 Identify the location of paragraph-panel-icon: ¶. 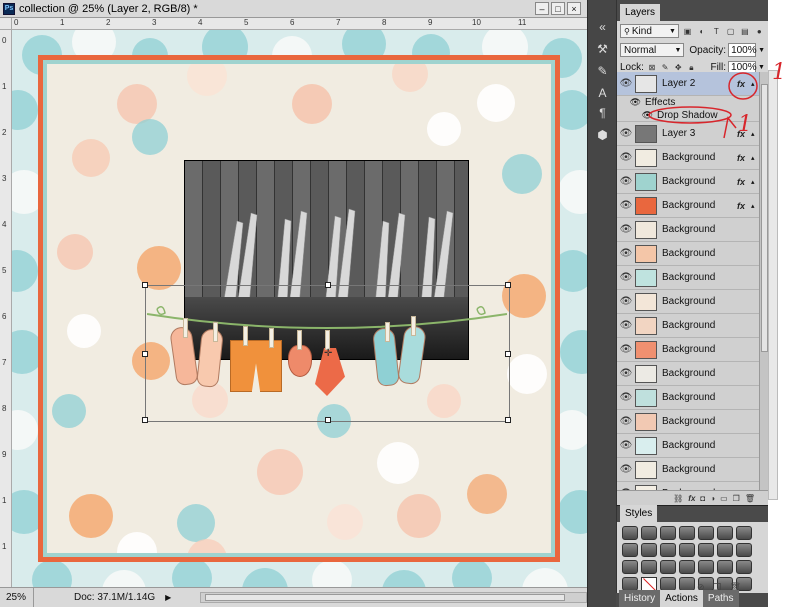
(602, 112).